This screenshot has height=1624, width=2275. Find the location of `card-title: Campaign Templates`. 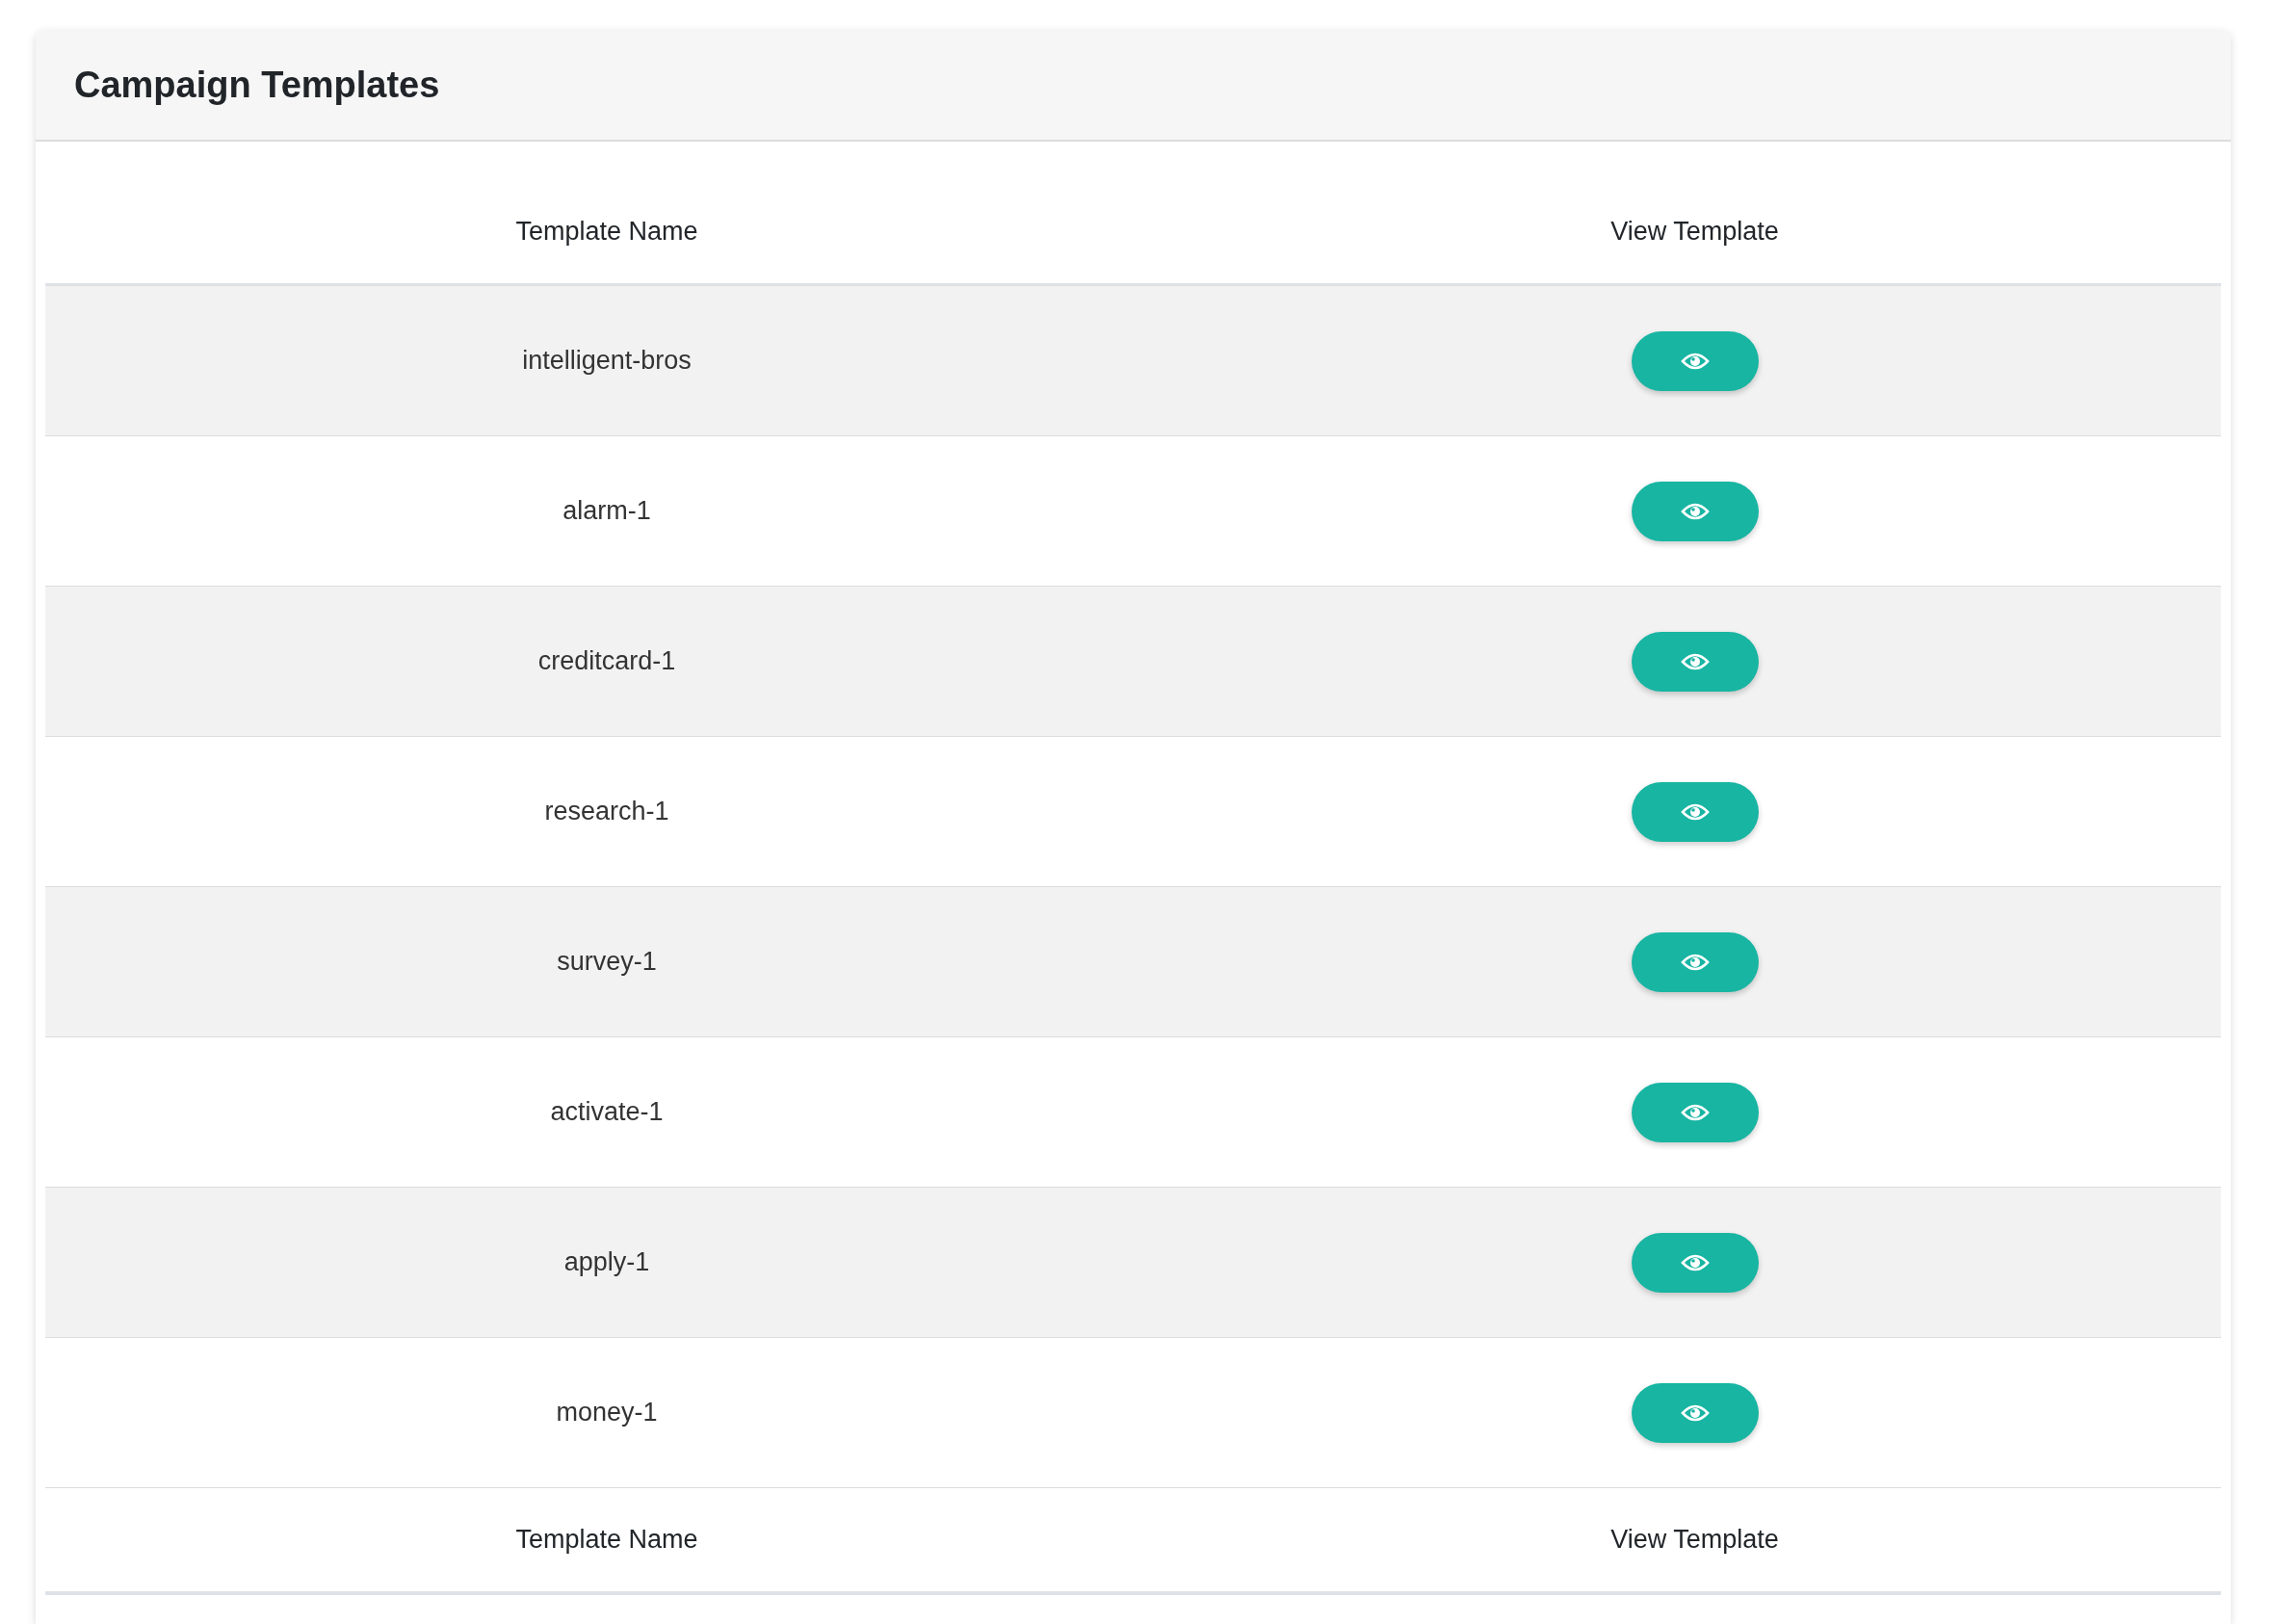

card-title: Campaign Templates is located at coordinates (257, 85).